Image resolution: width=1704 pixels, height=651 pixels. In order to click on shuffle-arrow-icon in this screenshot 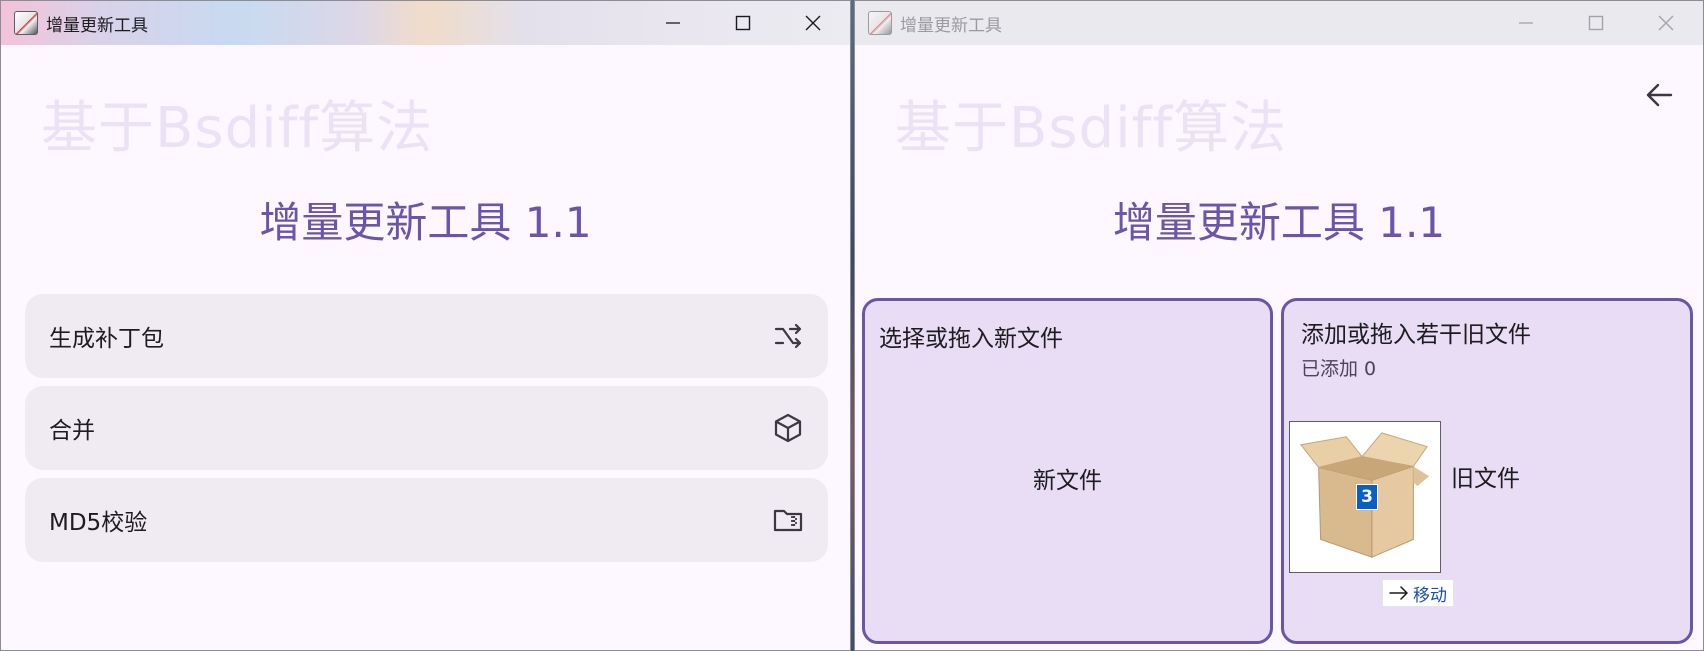, I will do `click(788, 336)`.